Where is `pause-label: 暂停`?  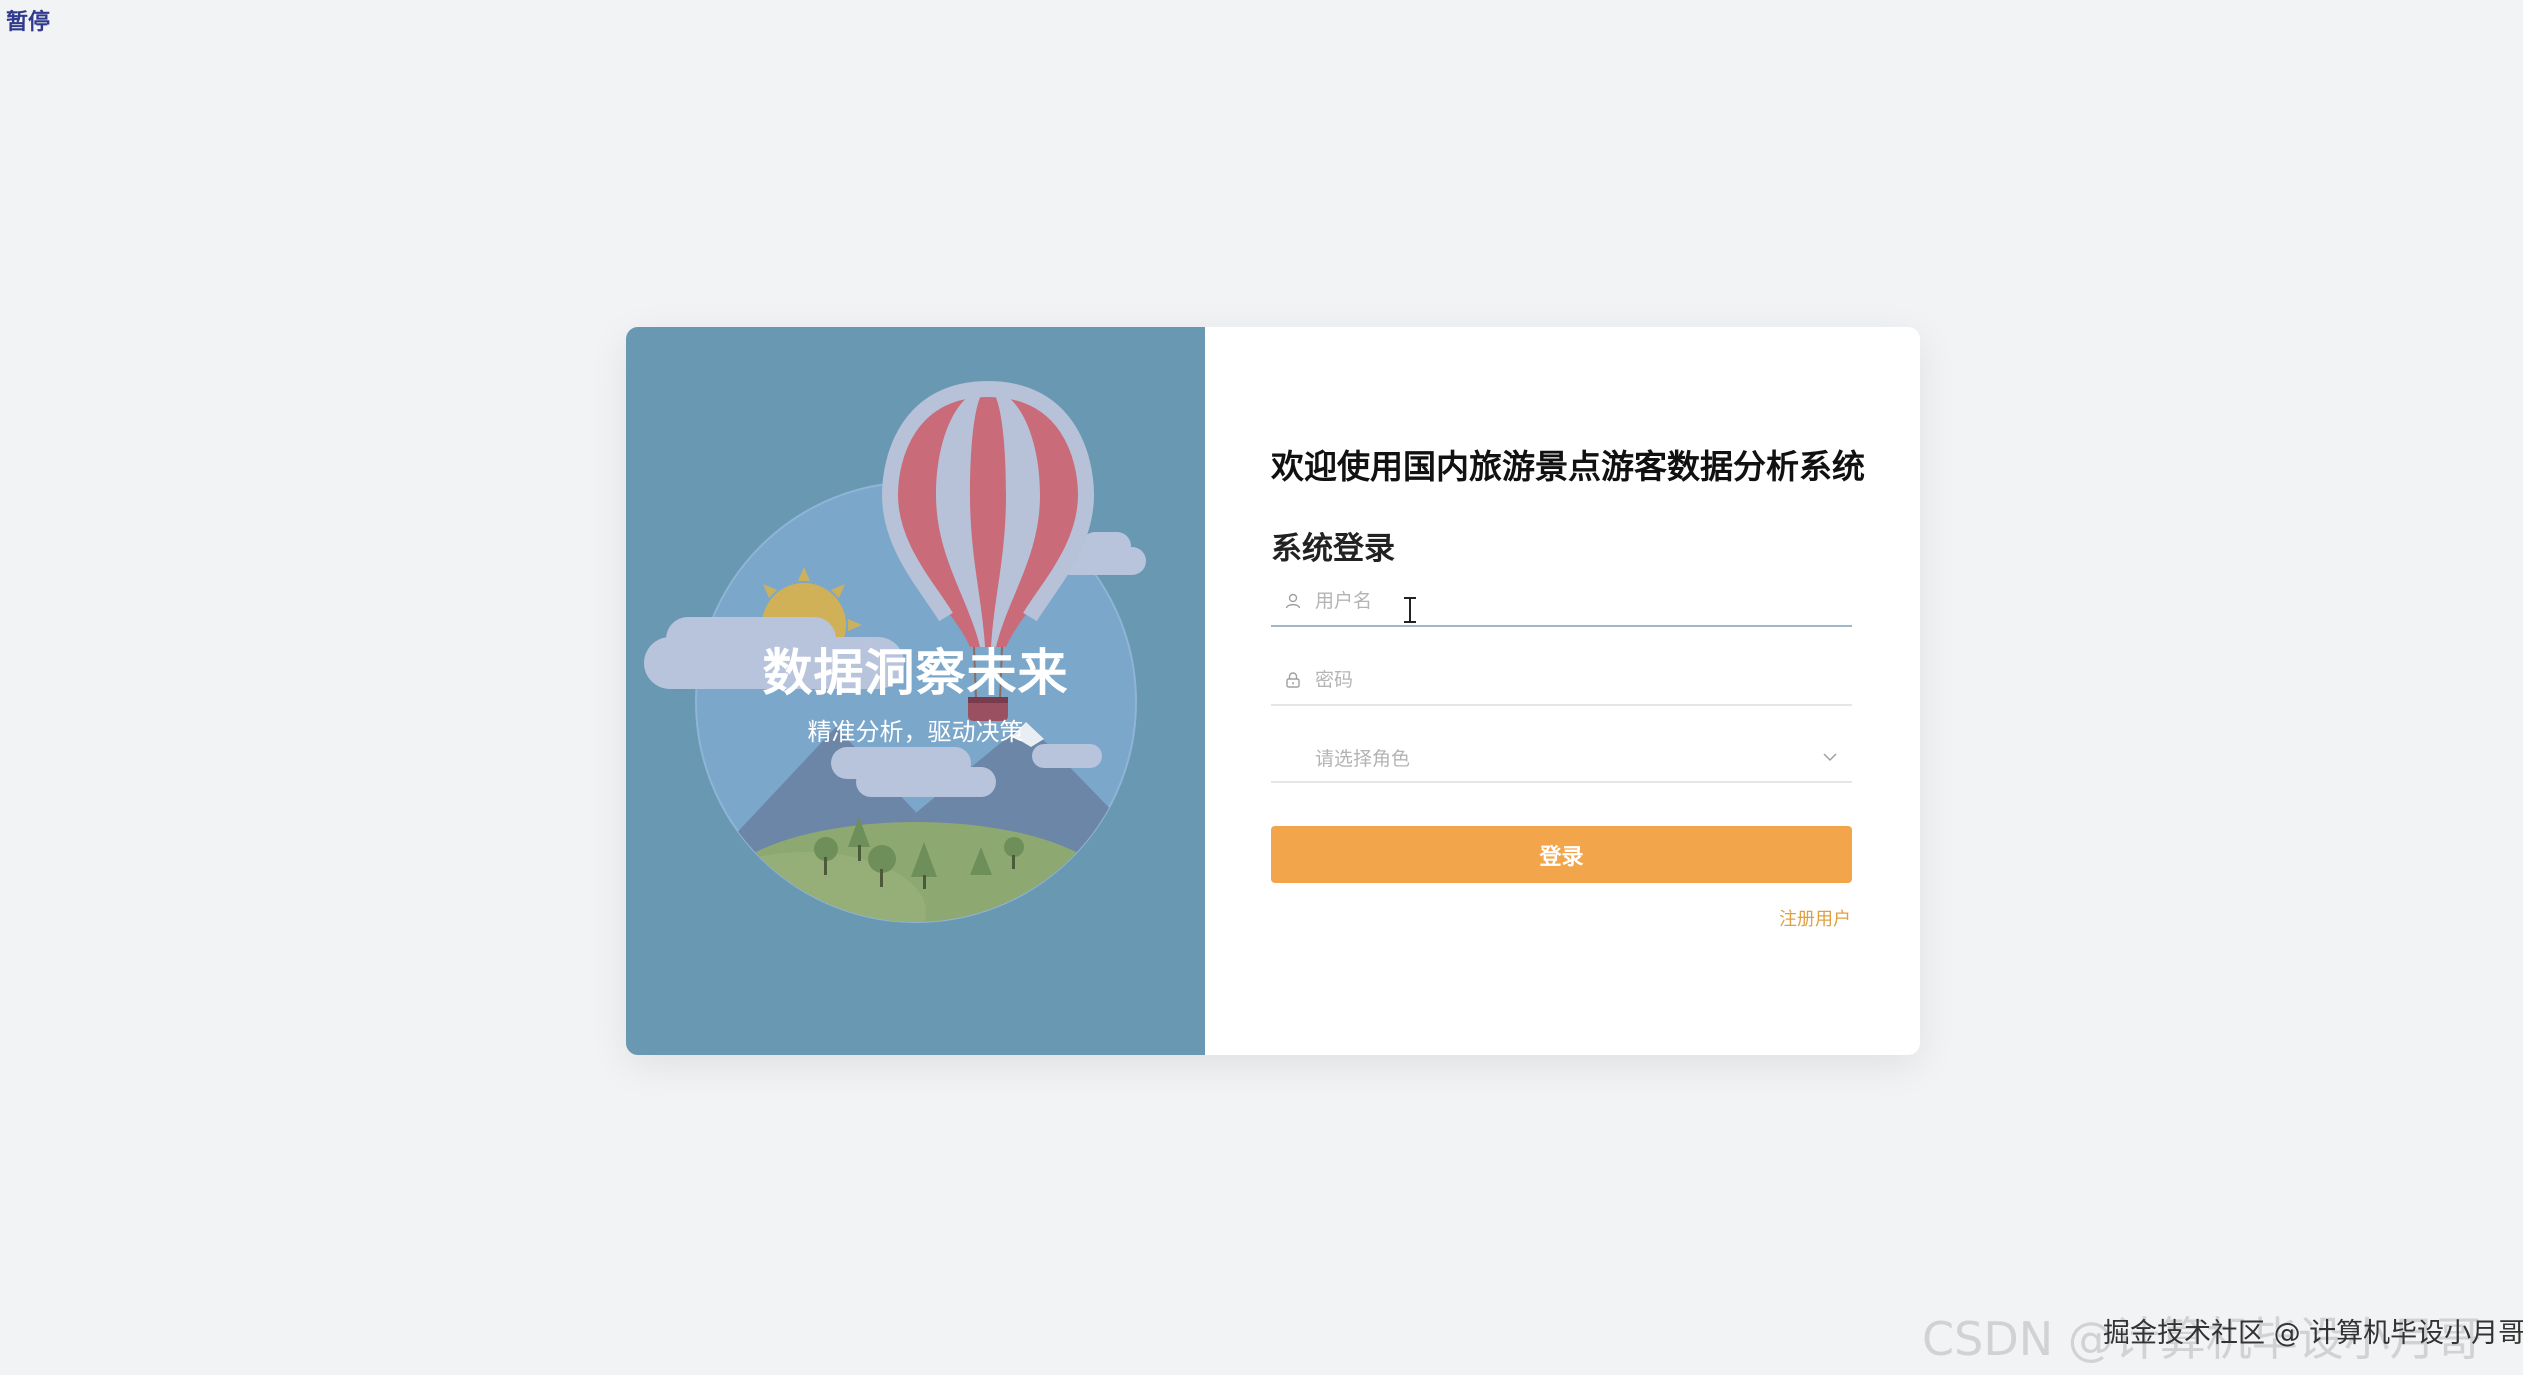 pause-label: 暂停 is located at coordinates (28, 22).